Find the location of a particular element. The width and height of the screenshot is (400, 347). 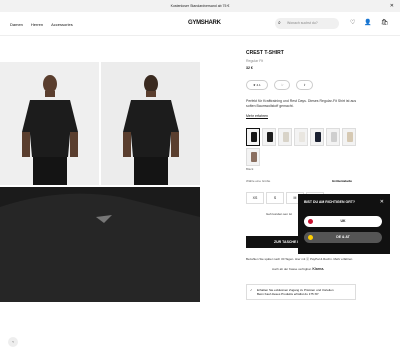

swatch-black is located at coordinates (253, 137).